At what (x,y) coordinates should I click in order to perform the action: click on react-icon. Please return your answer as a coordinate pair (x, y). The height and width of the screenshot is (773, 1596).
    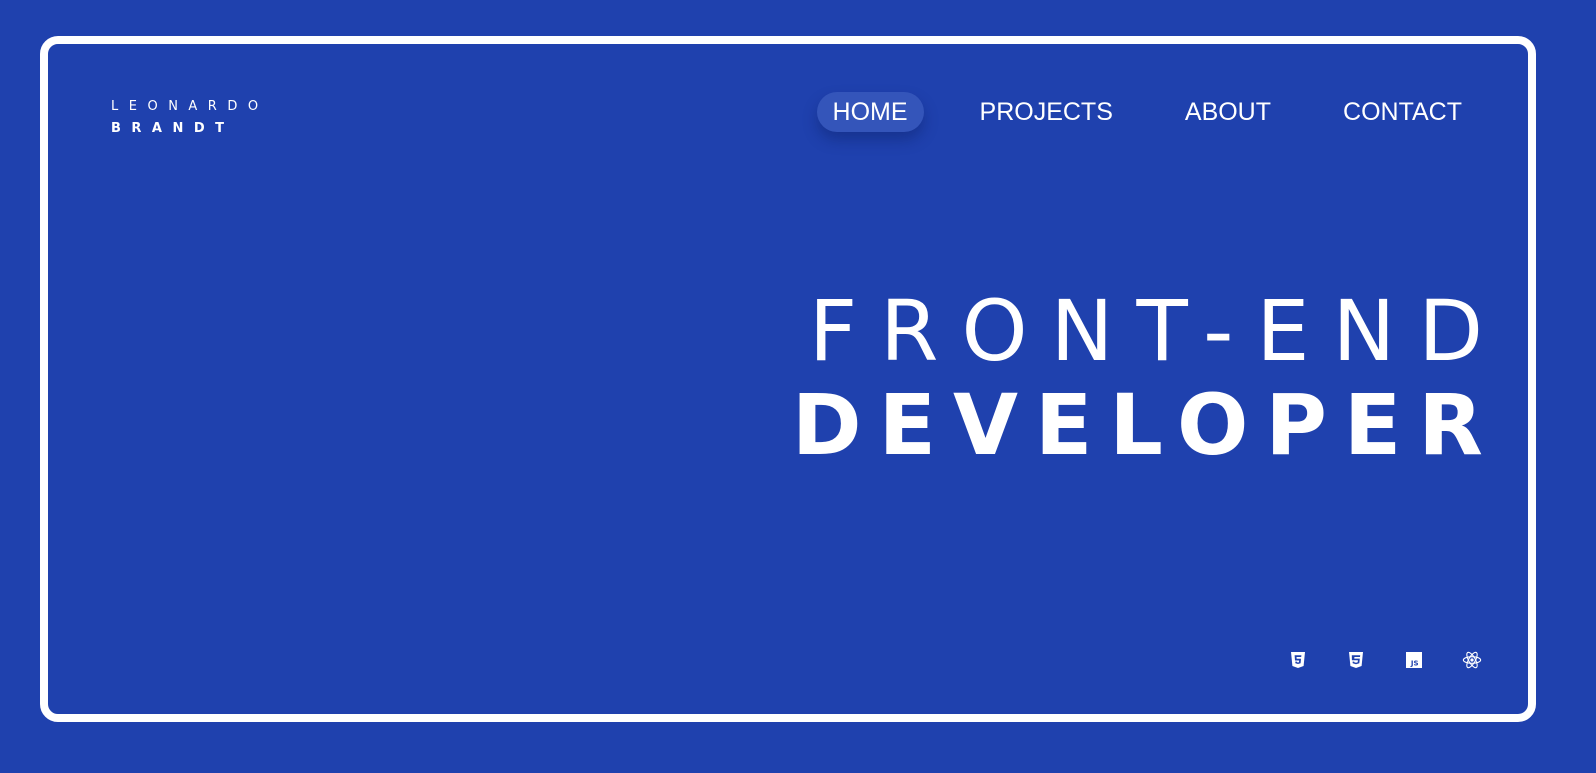
    Looking at the image, I should click on (1472, 660).